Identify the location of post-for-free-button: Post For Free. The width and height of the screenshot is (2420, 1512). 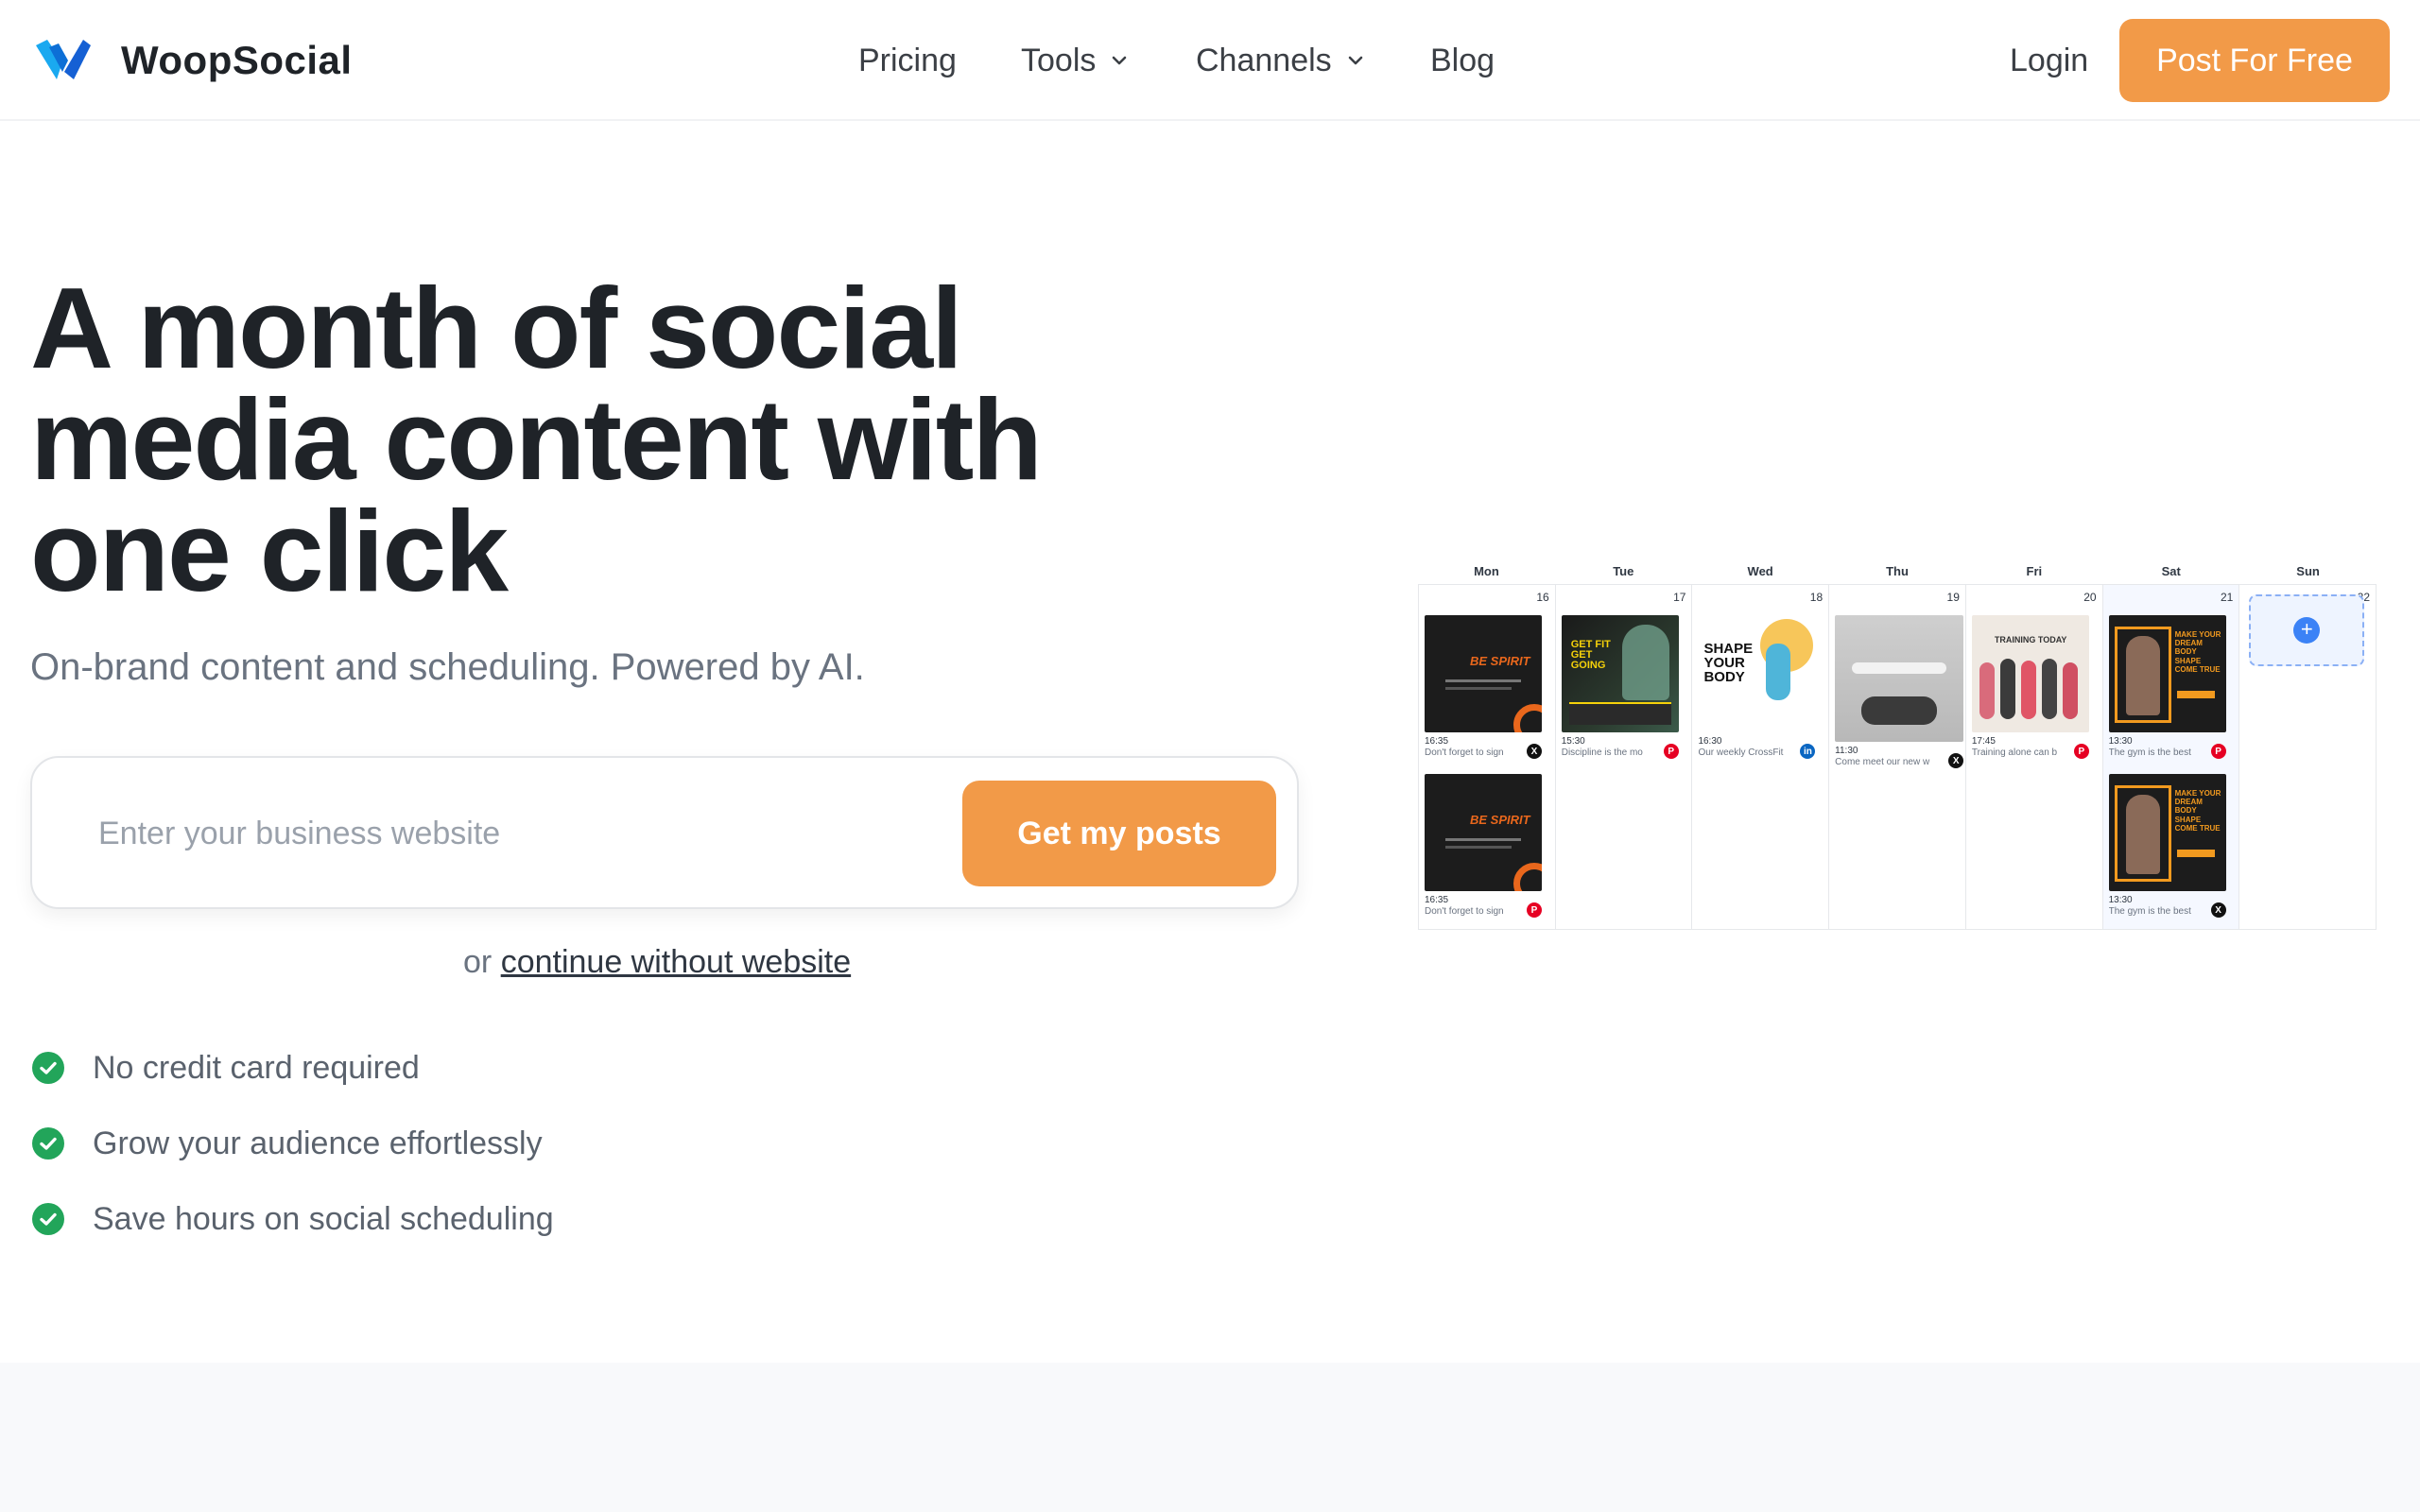
(2254, 60).